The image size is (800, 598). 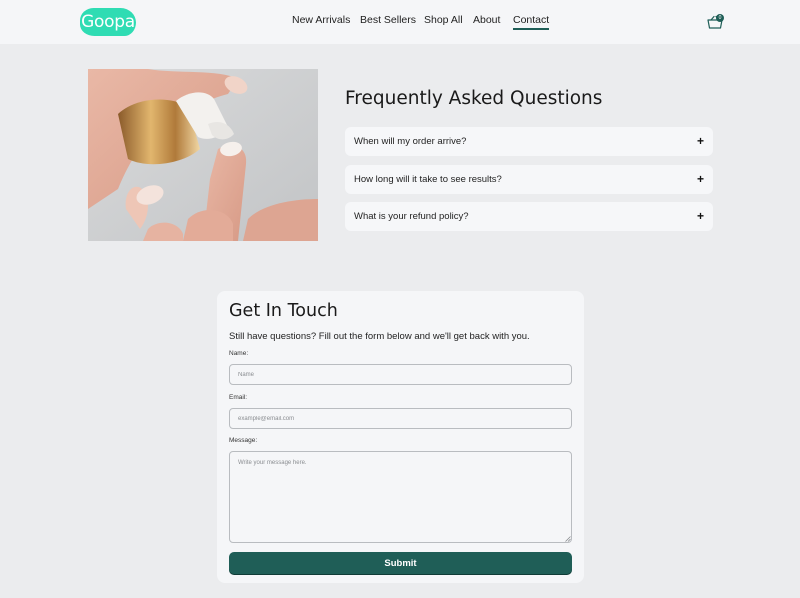 What do you see at coordinates (486, 20) in the screenshot?
I see `nav-item-about: About` at bounding box center [486, 20].